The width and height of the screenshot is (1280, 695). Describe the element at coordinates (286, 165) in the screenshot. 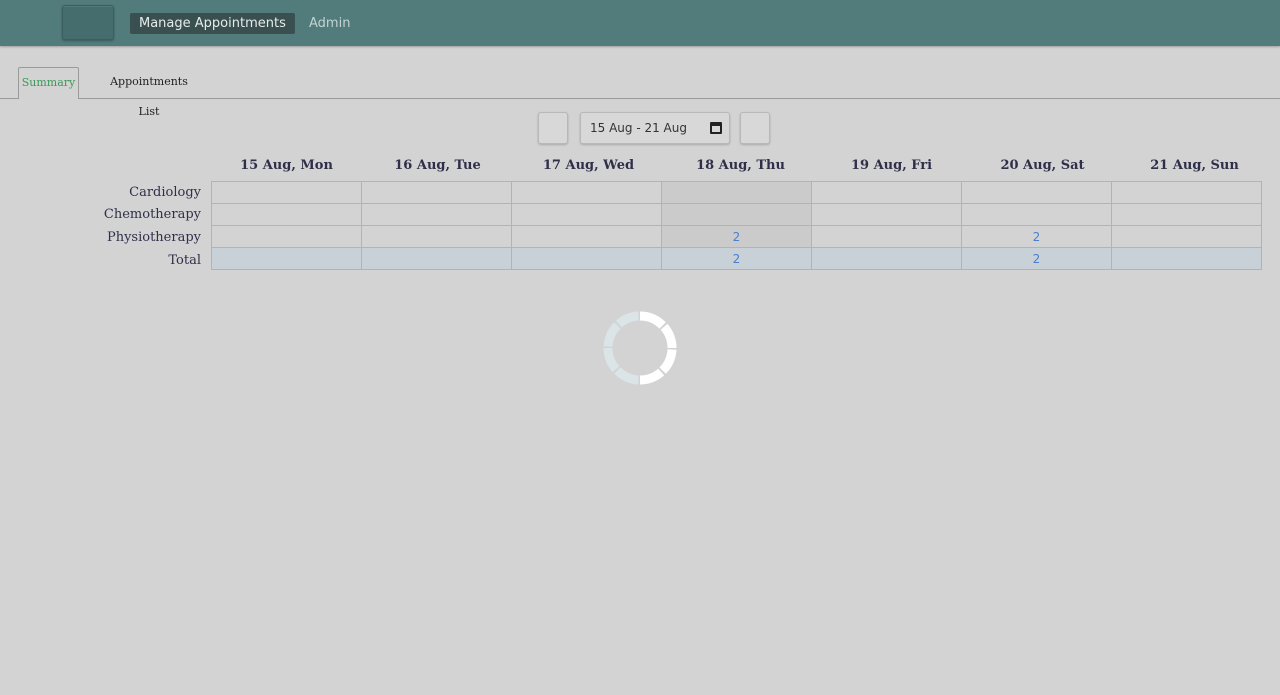

I see `column-header: 15 Aug, Mon` at that location.